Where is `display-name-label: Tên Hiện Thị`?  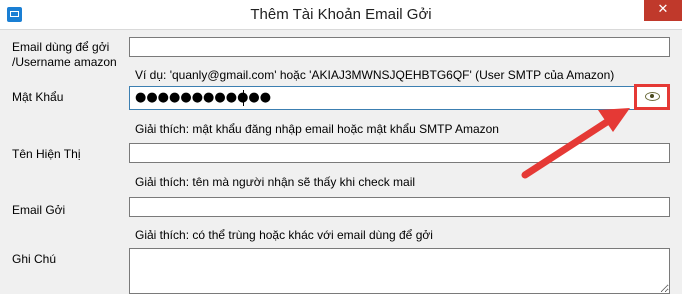
display-name-label: Tên Hiện Thị is located at coordinates (46, 154).